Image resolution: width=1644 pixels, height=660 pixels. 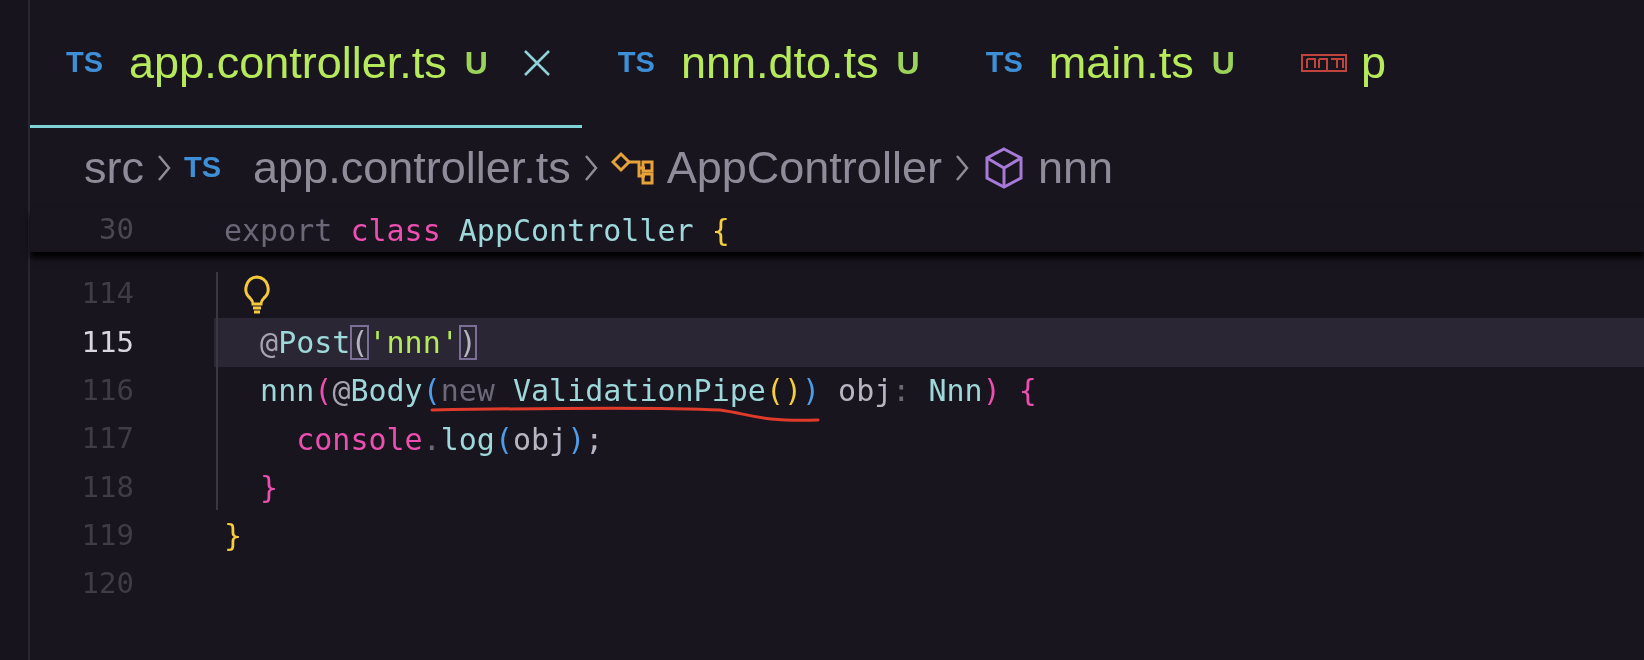 I want to click on breadcrumb-item: app.controller.ts, so click(x=412, y=168).